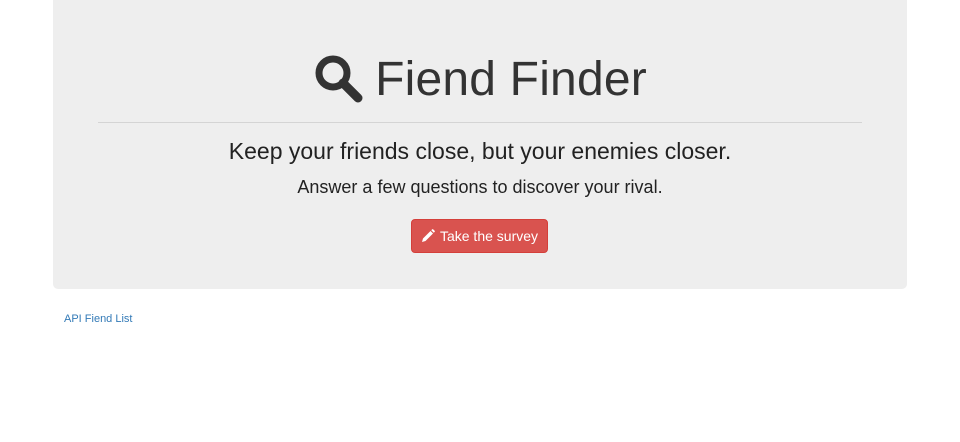 The image size is (960, 442). Describe the element at coordinates (98, 319) in the screenshot. I see `api-fiend-list-link: API Fiend List` at that location.